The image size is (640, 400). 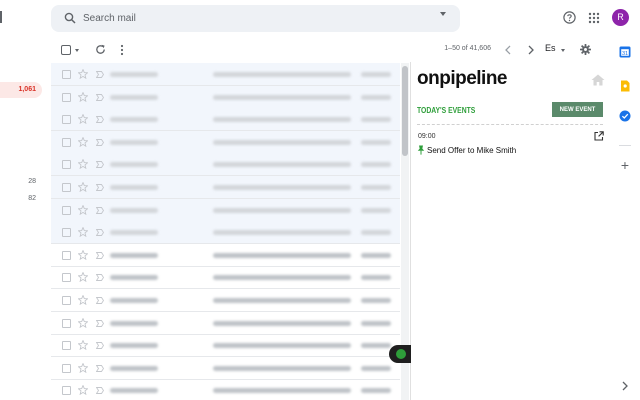 What do you see at coordinates (21, 90) in the screenshot?
I see `inbox-unread-count: 1,061` at bounding box center [21, 90].